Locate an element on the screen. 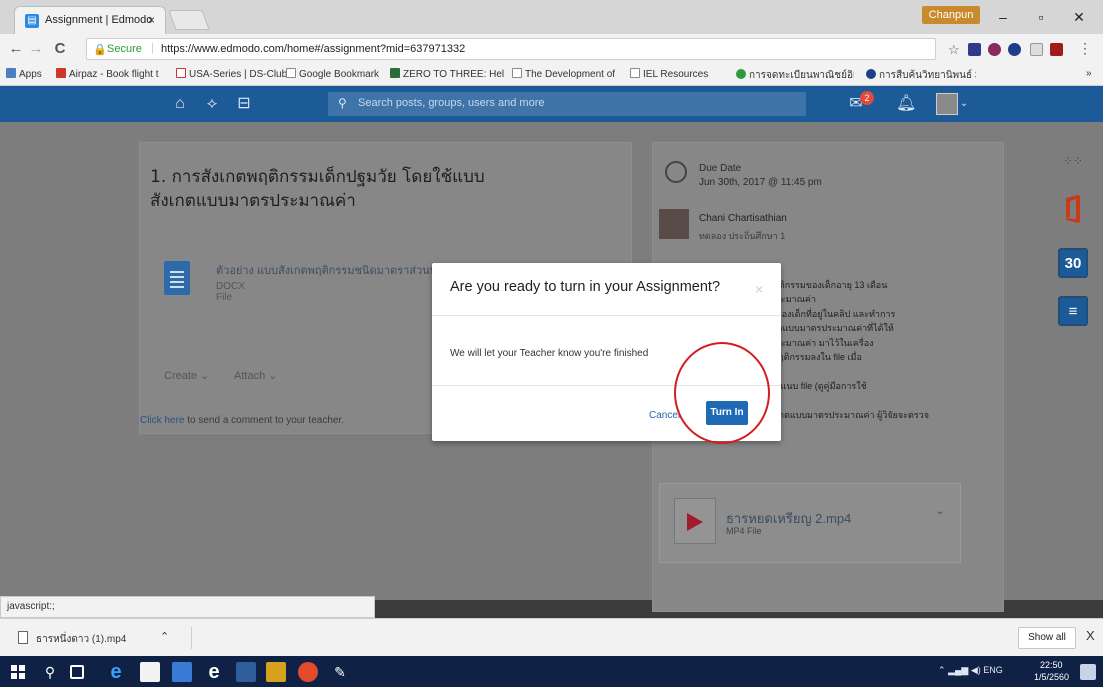 This screenshot has width=1103, height=687. bookmark-apps: Apps is located at coordinates (24, 74).